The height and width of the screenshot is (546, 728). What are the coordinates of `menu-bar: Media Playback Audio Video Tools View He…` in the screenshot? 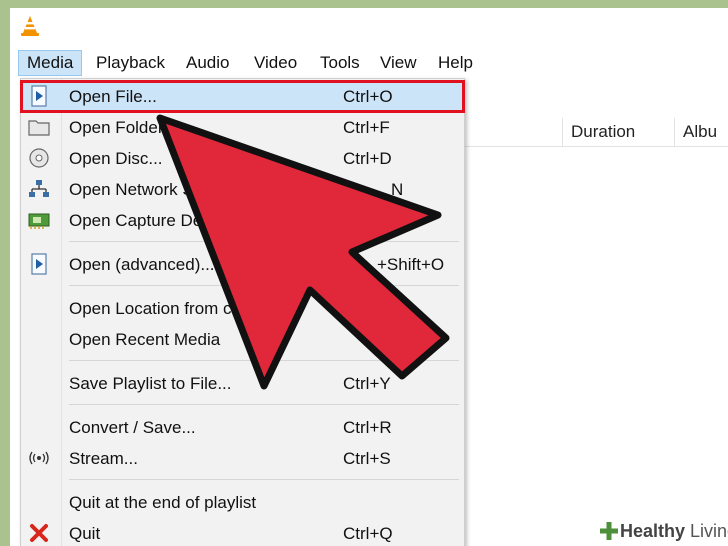 It's located at (369, 62).